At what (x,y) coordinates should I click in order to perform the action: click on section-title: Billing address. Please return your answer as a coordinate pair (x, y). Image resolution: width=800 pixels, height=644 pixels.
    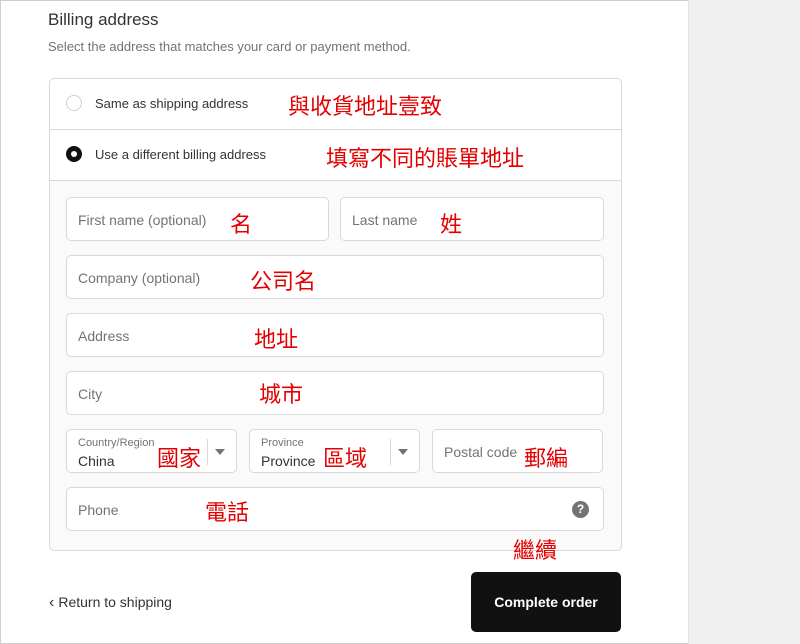
    Looking at the image, I should click on (103, 19).